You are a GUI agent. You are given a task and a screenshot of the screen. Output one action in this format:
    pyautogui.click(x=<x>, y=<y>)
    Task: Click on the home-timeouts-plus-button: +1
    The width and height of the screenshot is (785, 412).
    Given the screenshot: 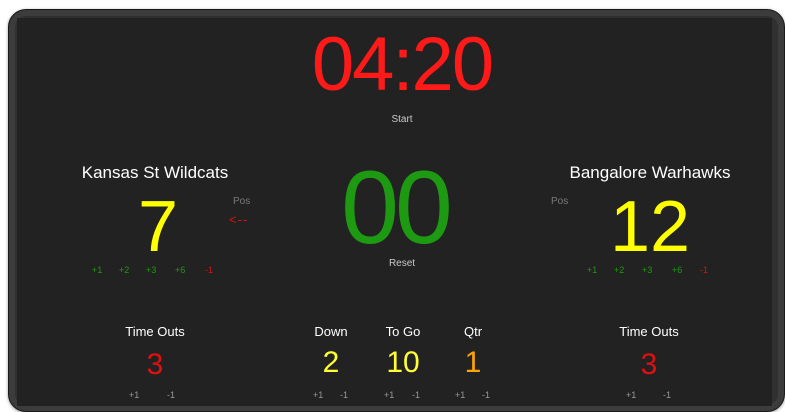 What is the action you would take?
    pyautogui.click(x=134, y=395)
    